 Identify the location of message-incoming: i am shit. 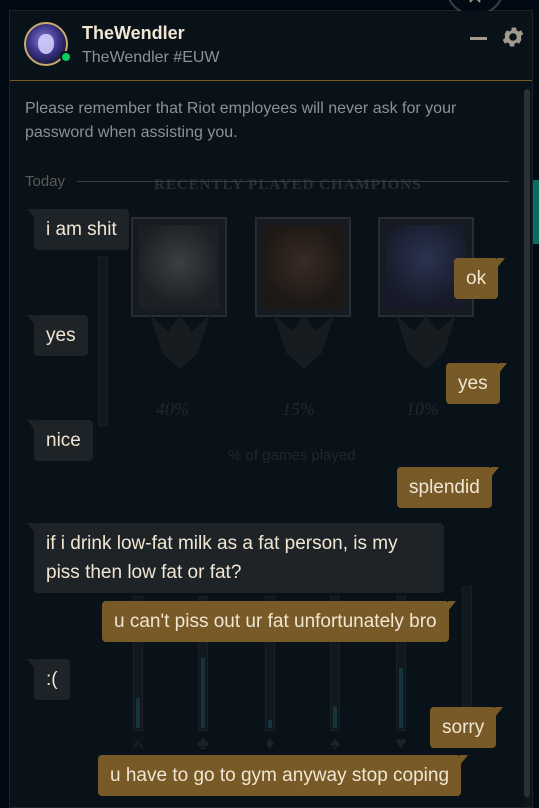
(78, 229).